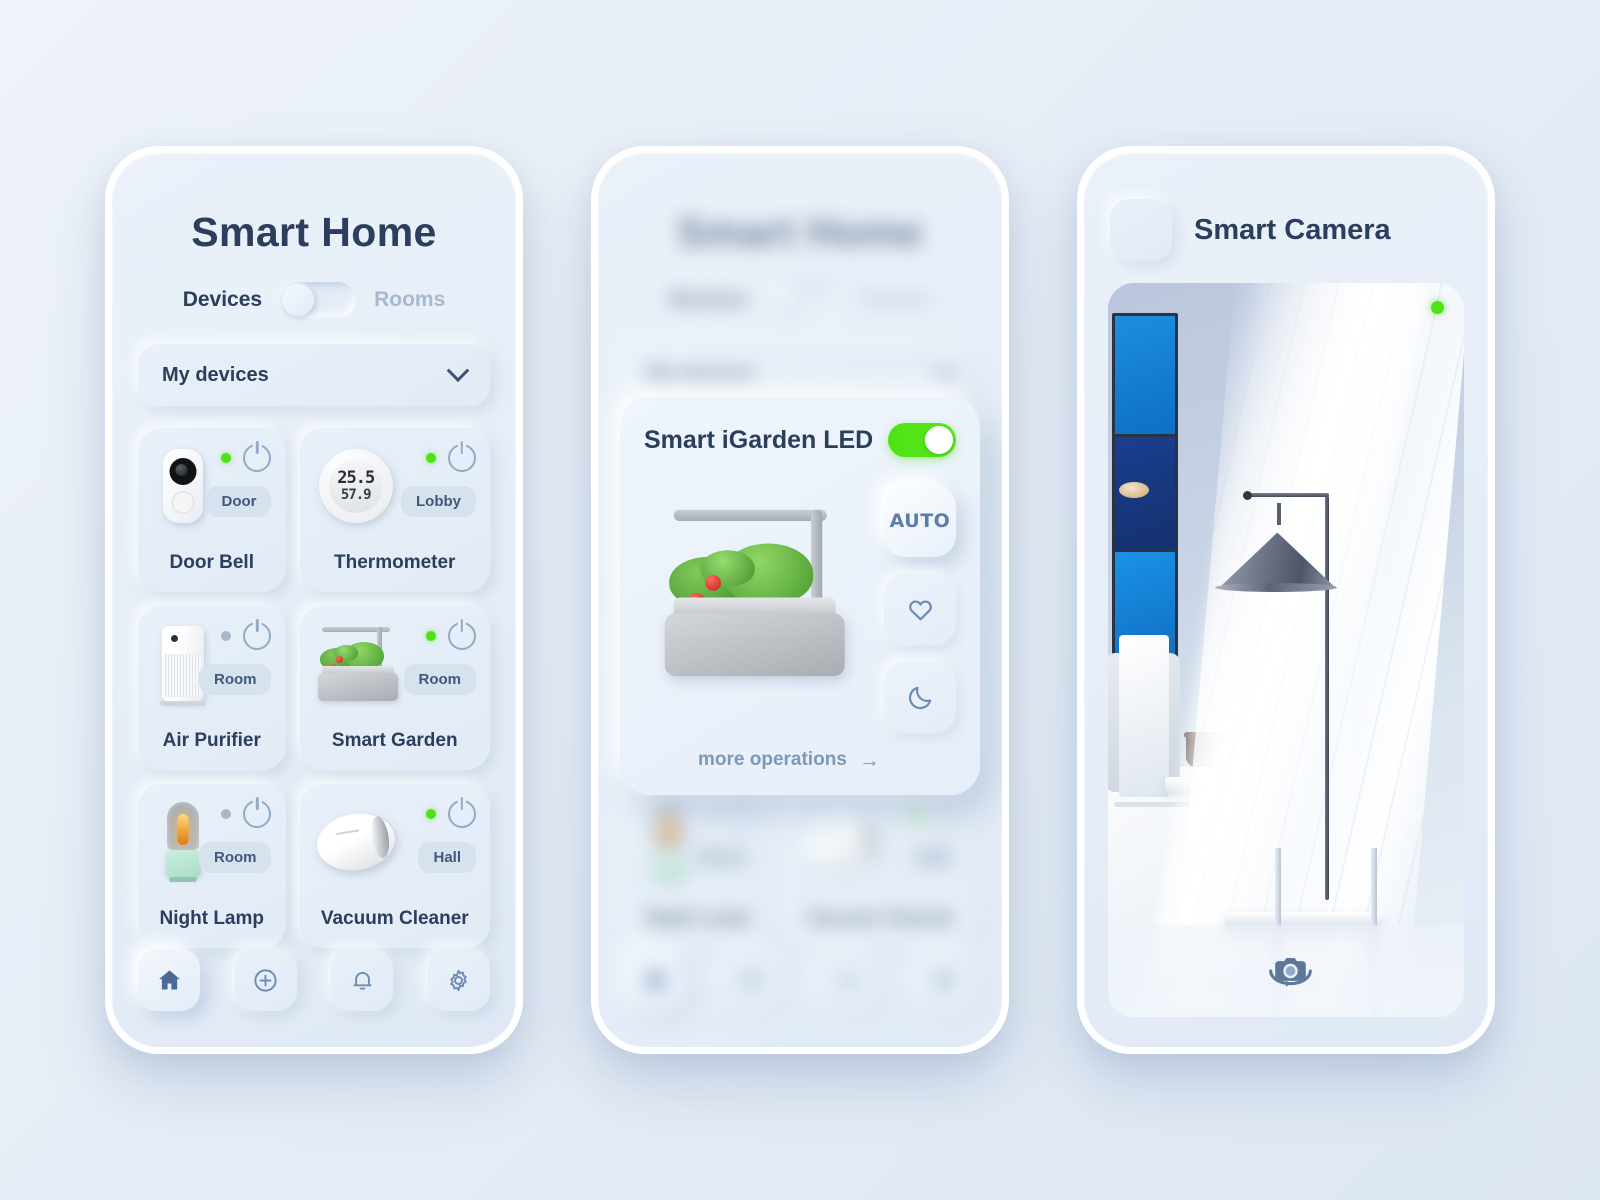 The width and height of the screenshot is (1600, 1200). I want to click on floor-lamp-shade-rim, so click(1275, 587).